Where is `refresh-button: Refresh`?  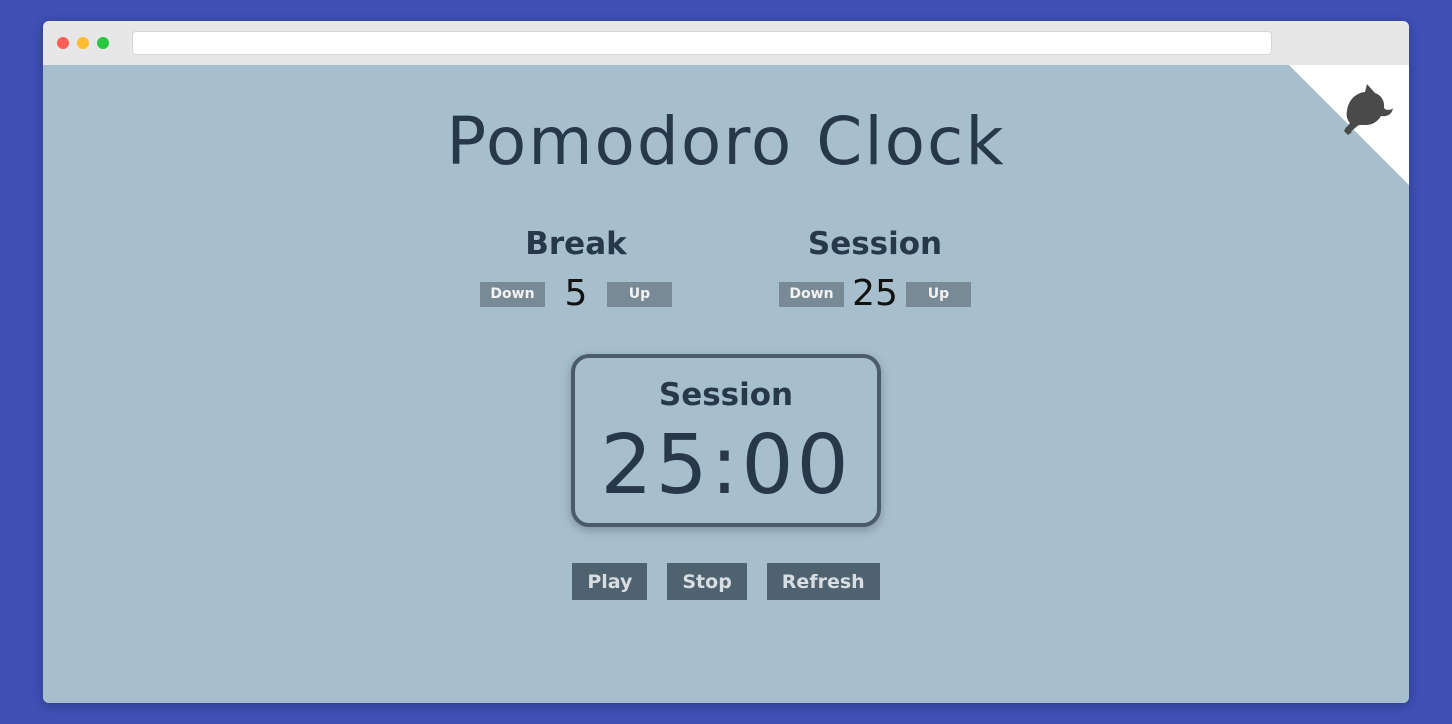
refresh-button: Refresh is located at coordinates (823, 581).